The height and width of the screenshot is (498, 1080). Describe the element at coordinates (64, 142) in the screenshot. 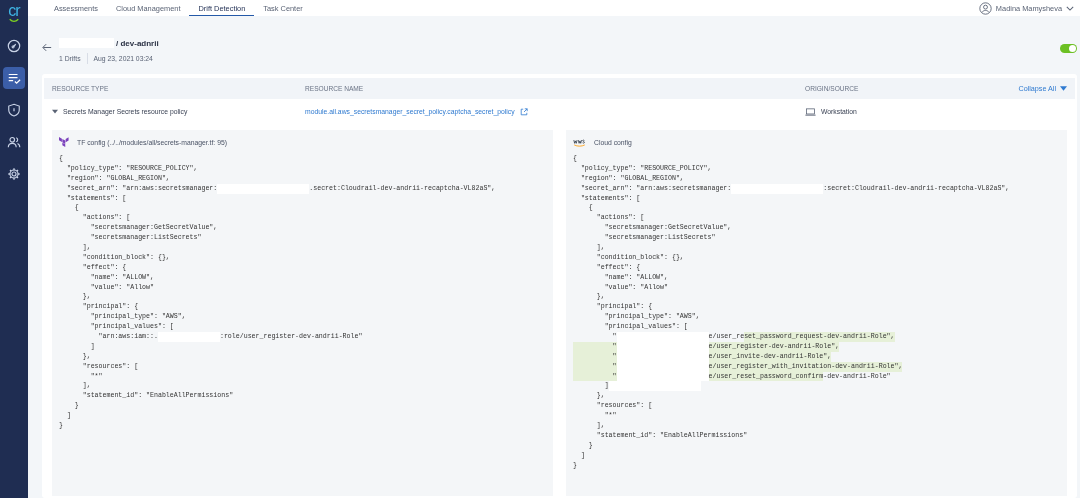

I see `terraform-logo-icon` at that location.